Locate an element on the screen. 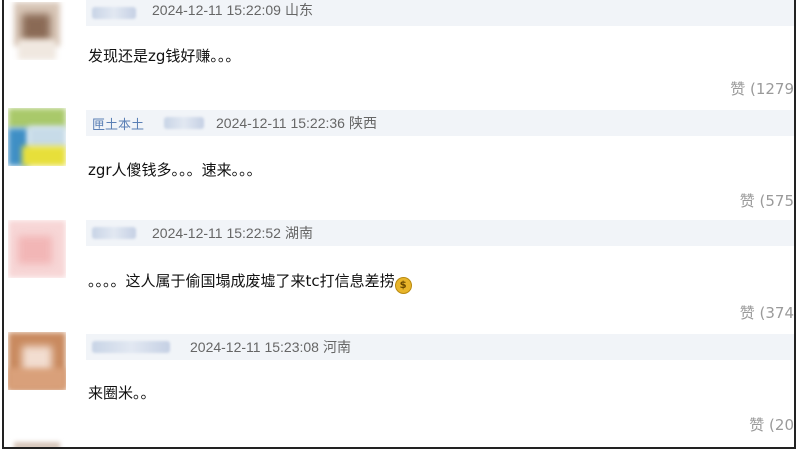 The height and width of the screenshot is (451, 800). like-button: 赞 (374 is located at coordinates (767, 312).